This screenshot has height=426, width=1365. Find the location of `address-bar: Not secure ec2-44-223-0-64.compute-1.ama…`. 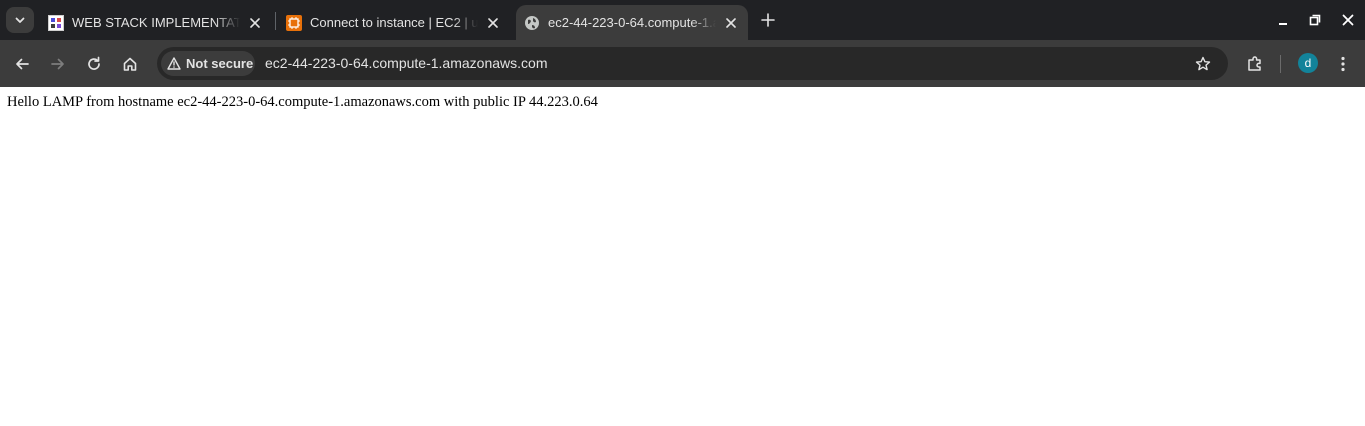

address-bar: Not secure ec2-44-223-0-64.compute-1.ama… is located at coordinates (692, 63).